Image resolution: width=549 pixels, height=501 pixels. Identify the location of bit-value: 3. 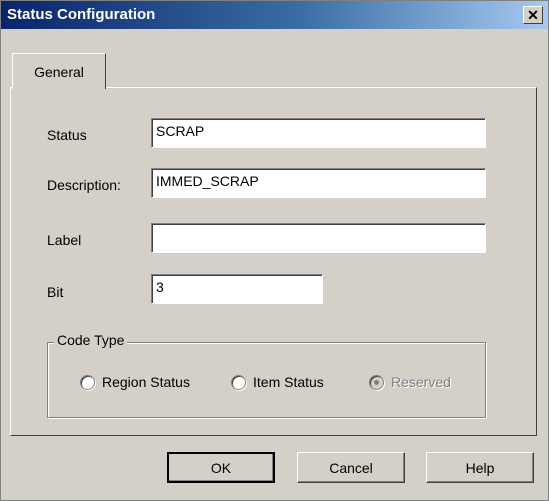
(160, 287).